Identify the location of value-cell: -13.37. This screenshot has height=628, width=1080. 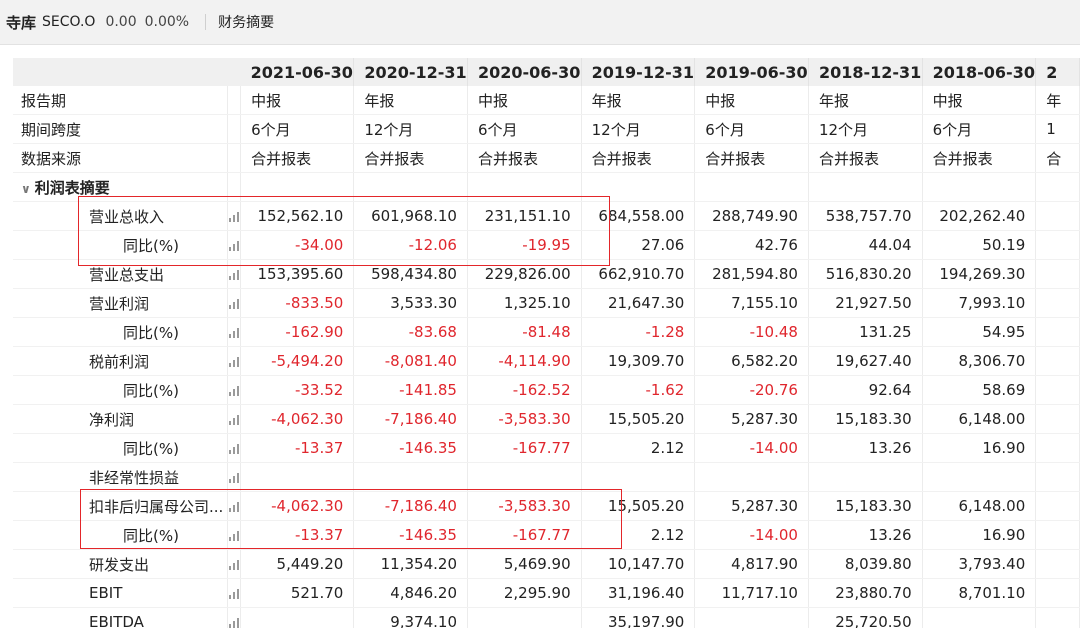
(297, 535).